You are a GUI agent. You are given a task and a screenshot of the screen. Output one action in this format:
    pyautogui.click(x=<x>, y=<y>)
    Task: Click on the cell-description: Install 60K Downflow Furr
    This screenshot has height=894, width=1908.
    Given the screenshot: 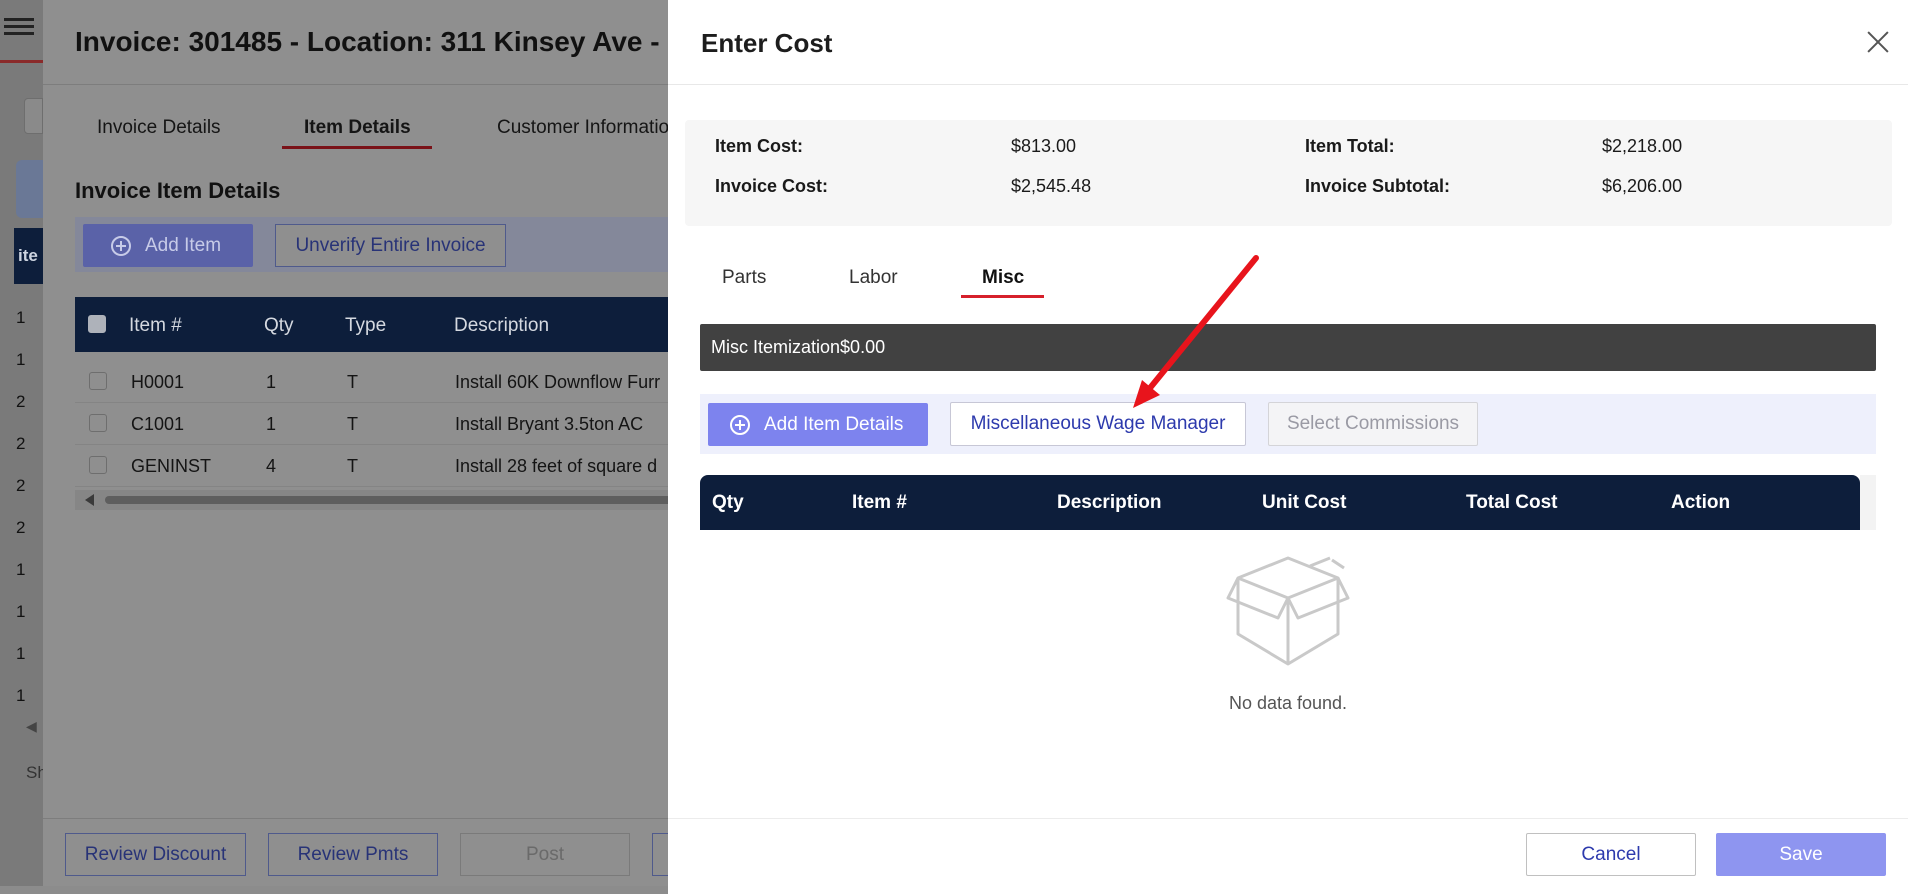 What is the action you would take?
    pyautogui.click(x=558, y=382)
    